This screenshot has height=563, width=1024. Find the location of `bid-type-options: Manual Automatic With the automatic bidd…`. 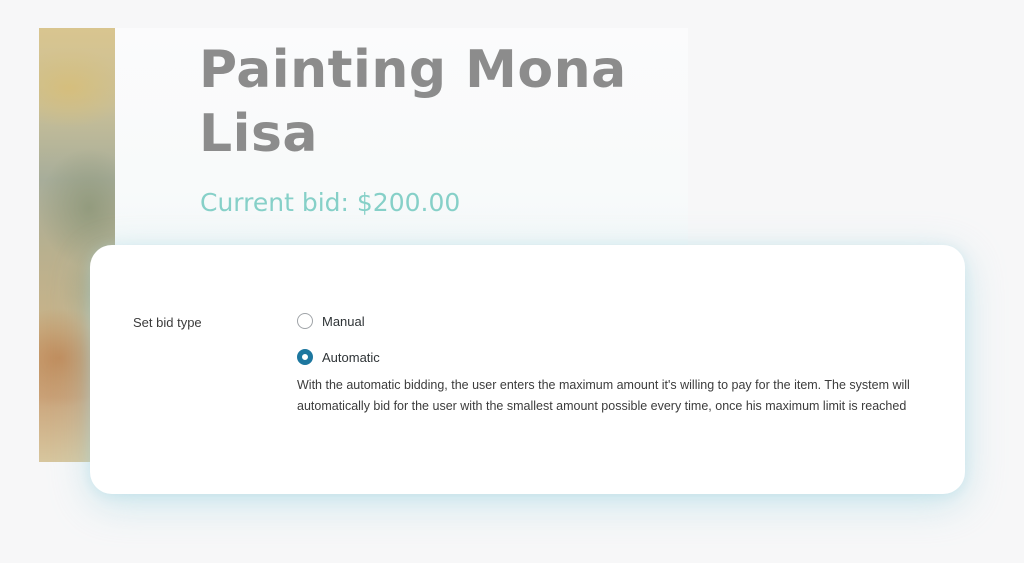

bid-type-options: Manual Automatic With the automatic bidd… is located at coordinates (612, 363).